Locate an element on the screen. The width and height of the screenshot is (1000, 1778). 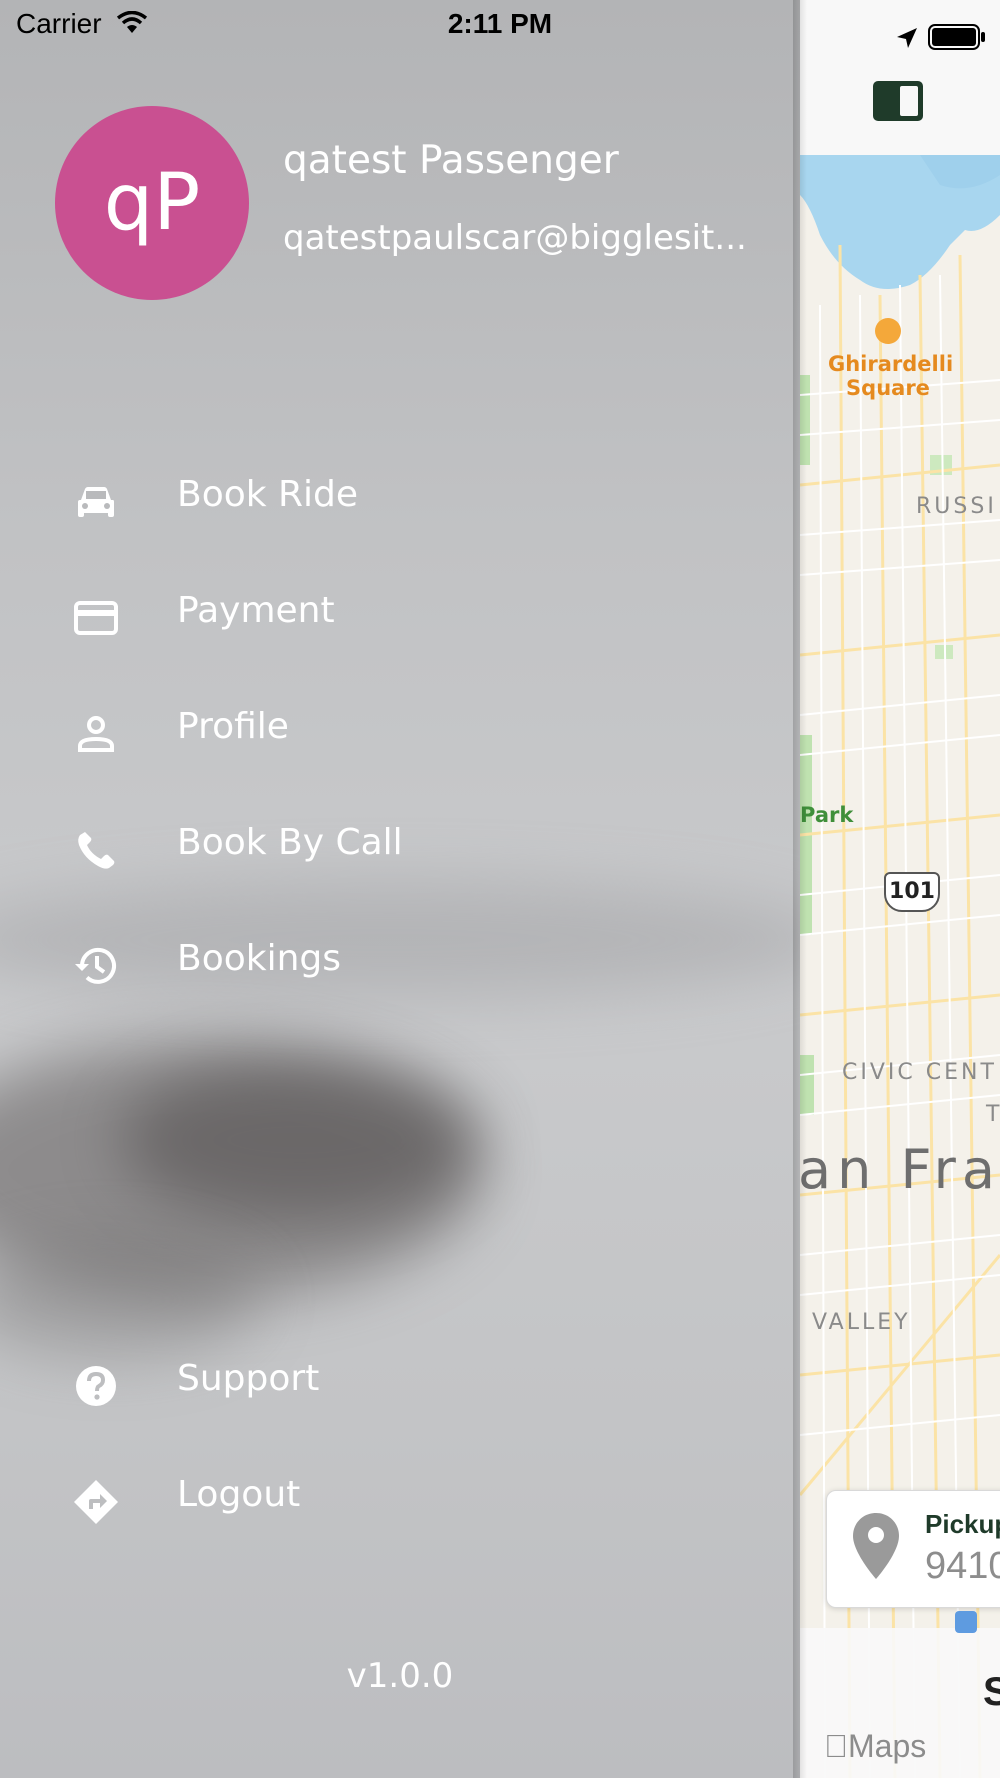
menu-item-book-ride: Book Ride is located at coordinates (390, 500).